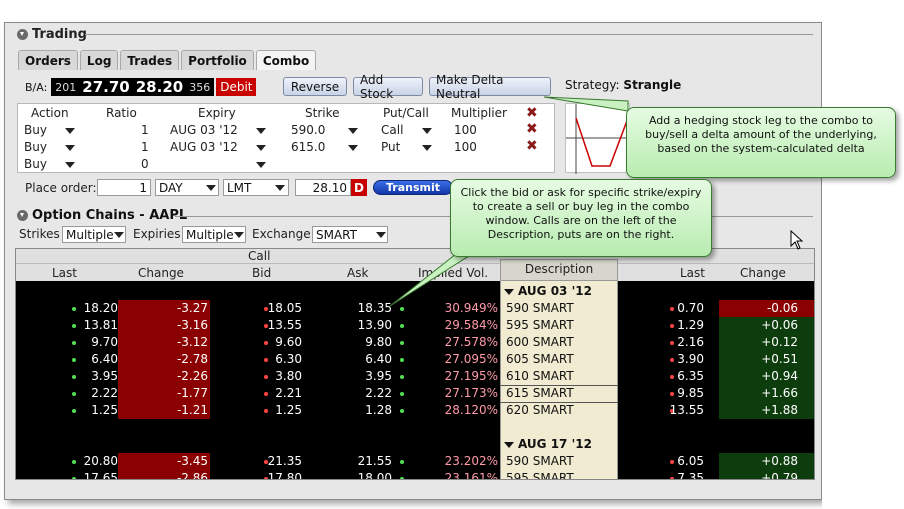 This screenshot has height=509, width=904. What do you see at coordinates (288, 342) in the screenshot?
I see `call-bid: 9.60` at bounding box center [288, 342].